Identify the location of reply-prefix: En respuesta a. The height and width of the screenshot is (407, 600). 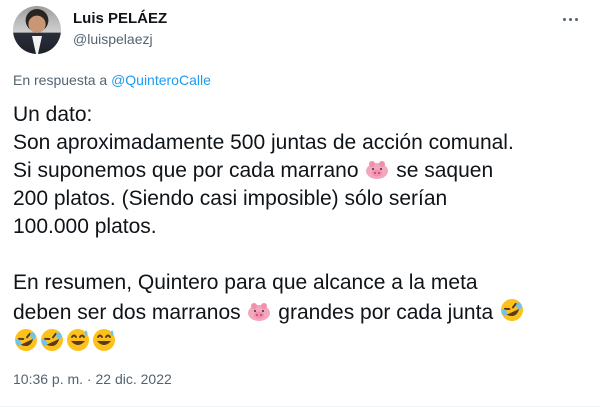
(62, 80).